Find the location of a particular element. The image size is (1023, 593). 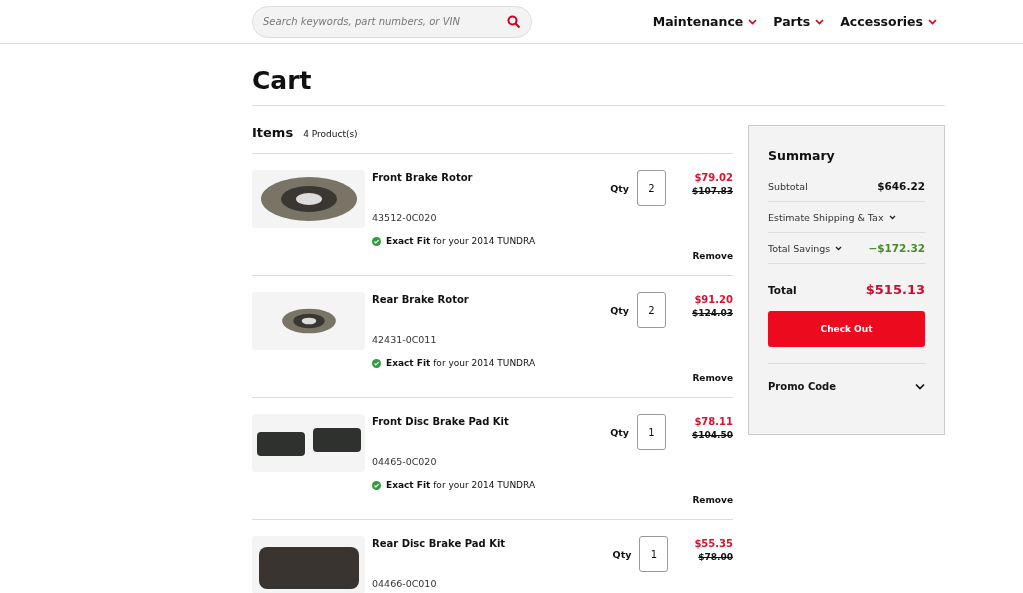

sale-price: $79.02 is located at coordinates (713, 177).